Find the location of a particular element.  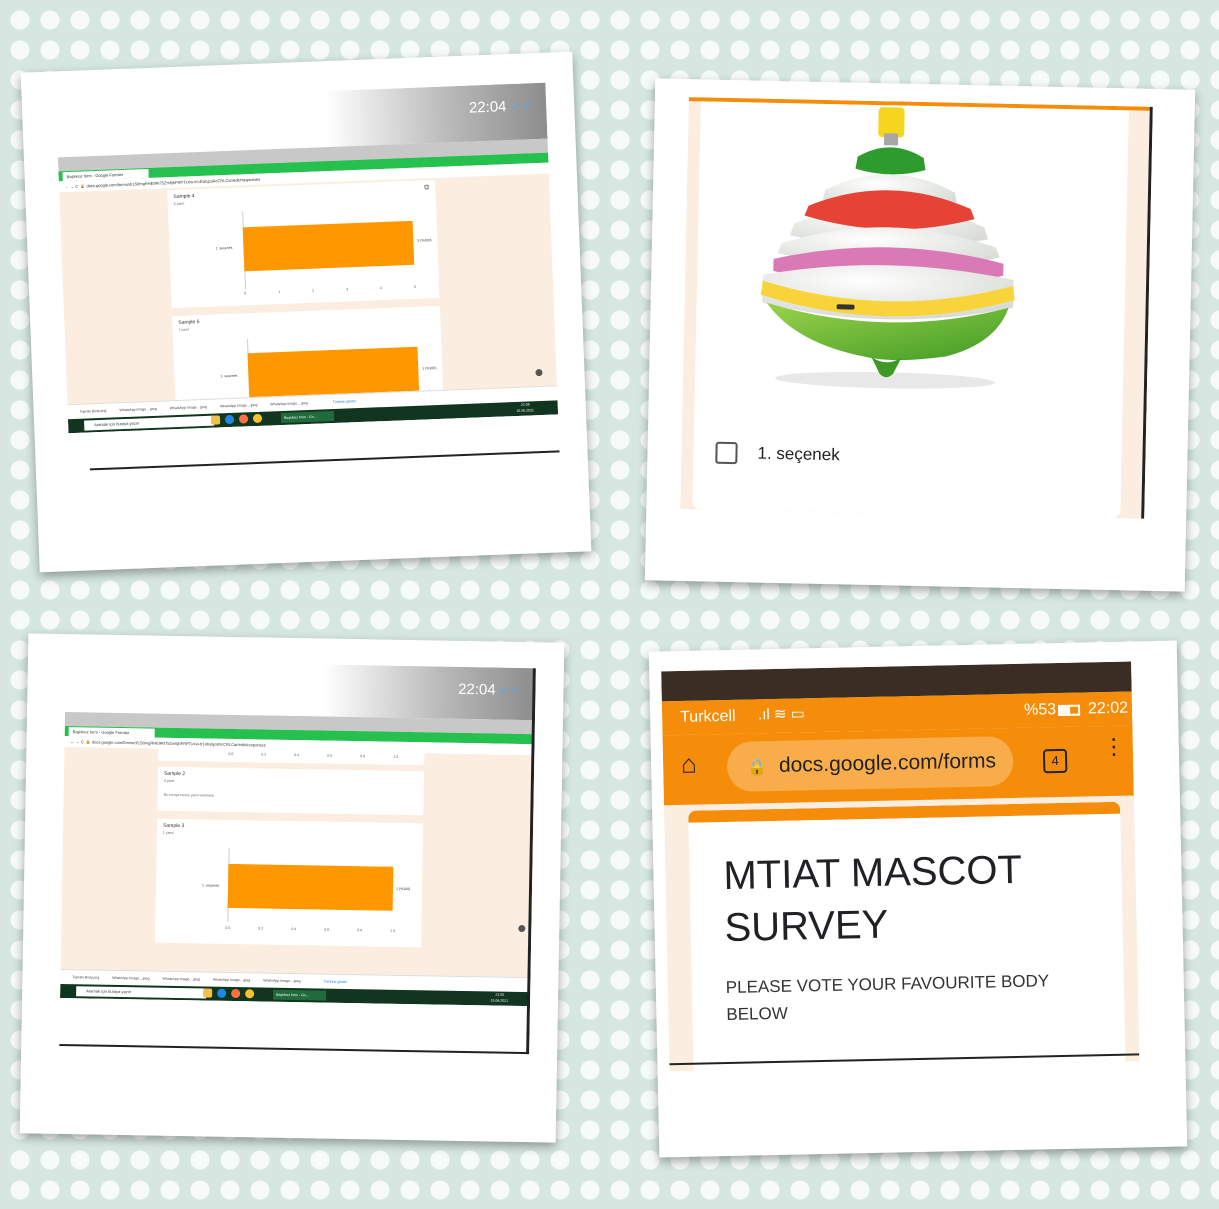

carrier-name: Turkcell is located at coordinates (707, 716).